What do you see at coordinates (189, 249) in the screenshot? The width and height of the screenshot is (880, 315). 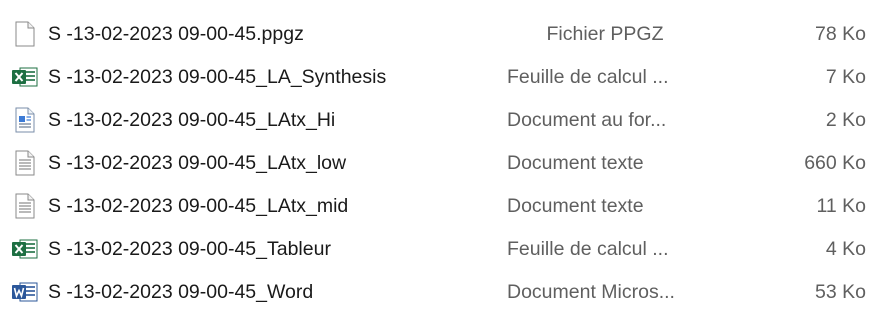 I see `file-name: S -13-02-2023 09-00-45_Tableur` at bounding box center [189, 249].